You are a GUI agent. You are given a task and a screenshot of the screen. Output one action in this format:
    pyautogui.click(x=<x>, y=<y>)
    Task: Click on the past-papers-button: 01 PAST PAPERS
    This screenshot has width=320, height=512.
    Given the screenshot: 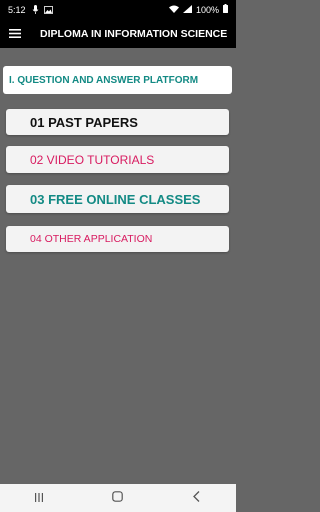 What is the action you would take?
    pyautogui.click(x=117, y=122)
    